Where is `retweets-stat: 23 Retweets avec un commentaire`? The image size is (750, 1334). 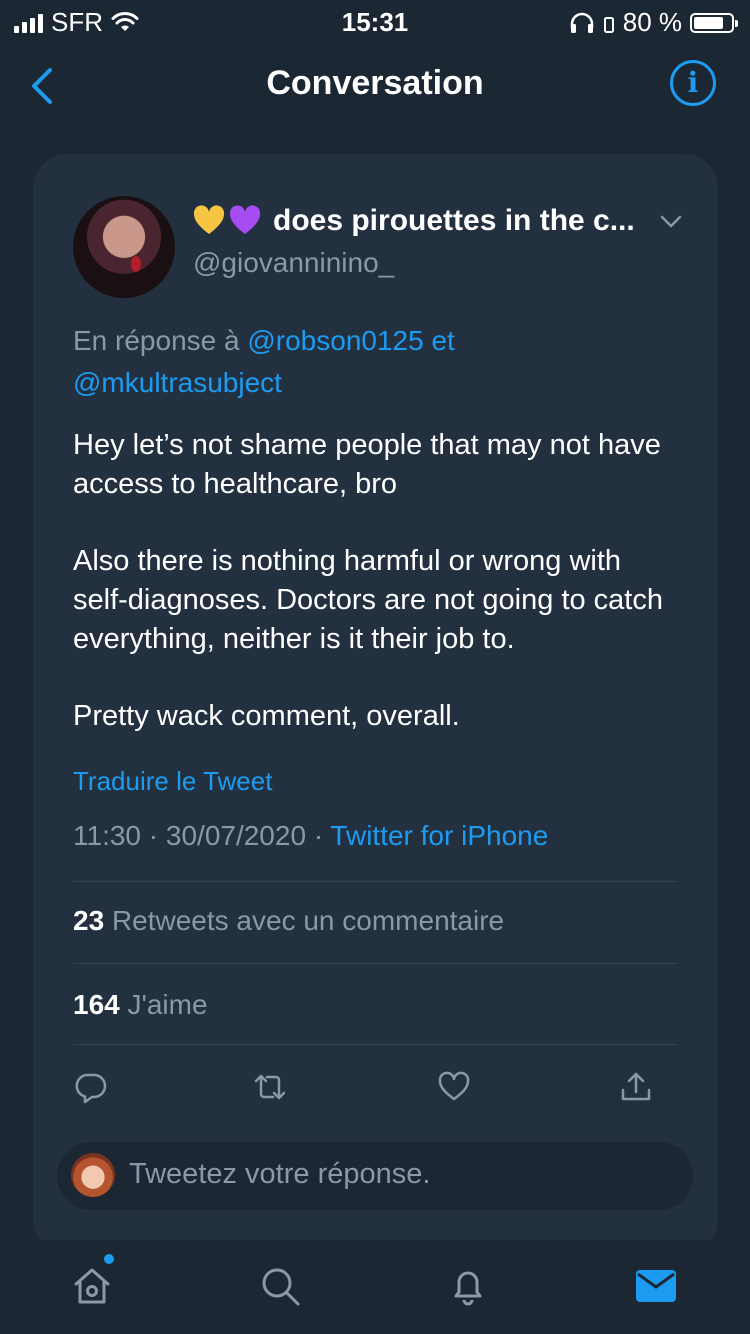 retweets-stat: 23 Retweets avec un commentaire is located at coordinates (288, 921).